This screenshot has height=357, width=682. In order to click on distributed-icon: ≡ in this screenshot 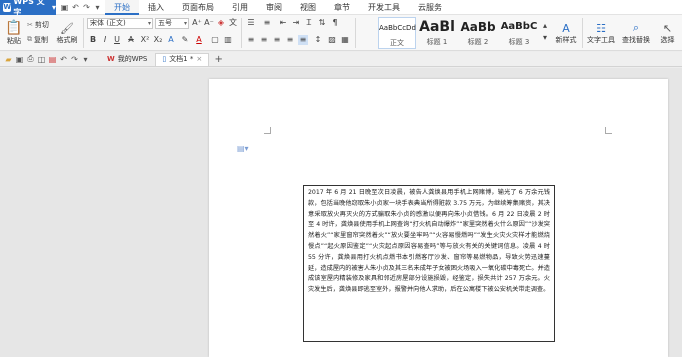, I will do `click(303, 40)`.